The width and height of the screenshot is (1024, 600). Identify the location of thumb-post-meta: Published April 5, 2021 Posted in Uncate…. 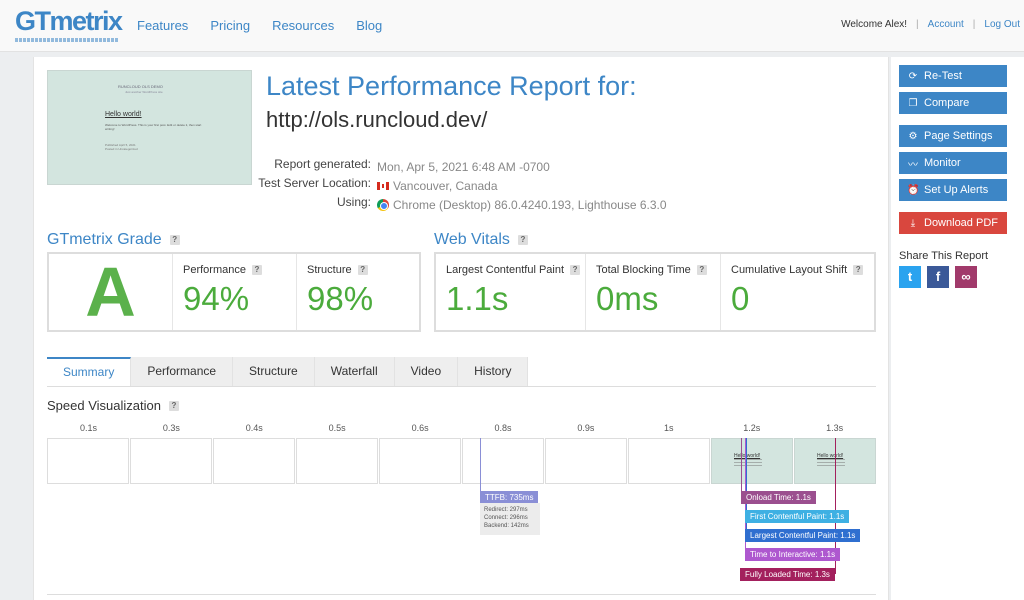
(121, 147).